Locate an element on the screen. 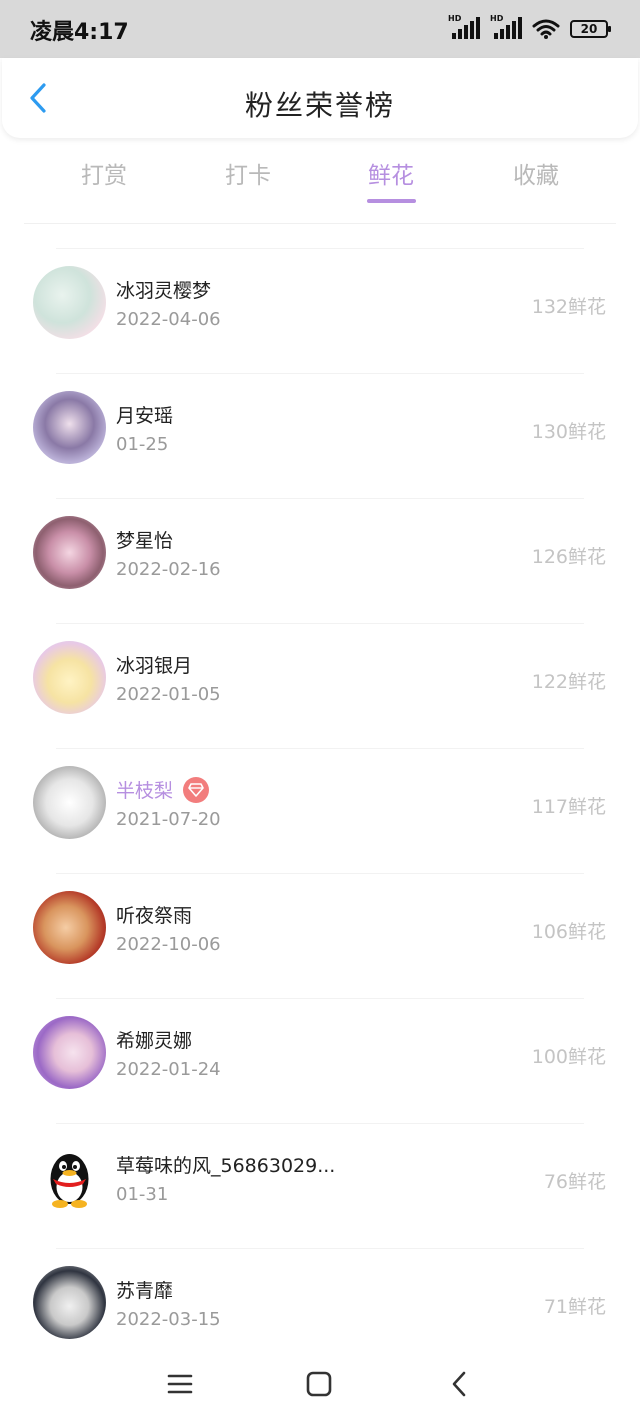  fan-name: 月安瑶 is located at coordinates (145, 416).